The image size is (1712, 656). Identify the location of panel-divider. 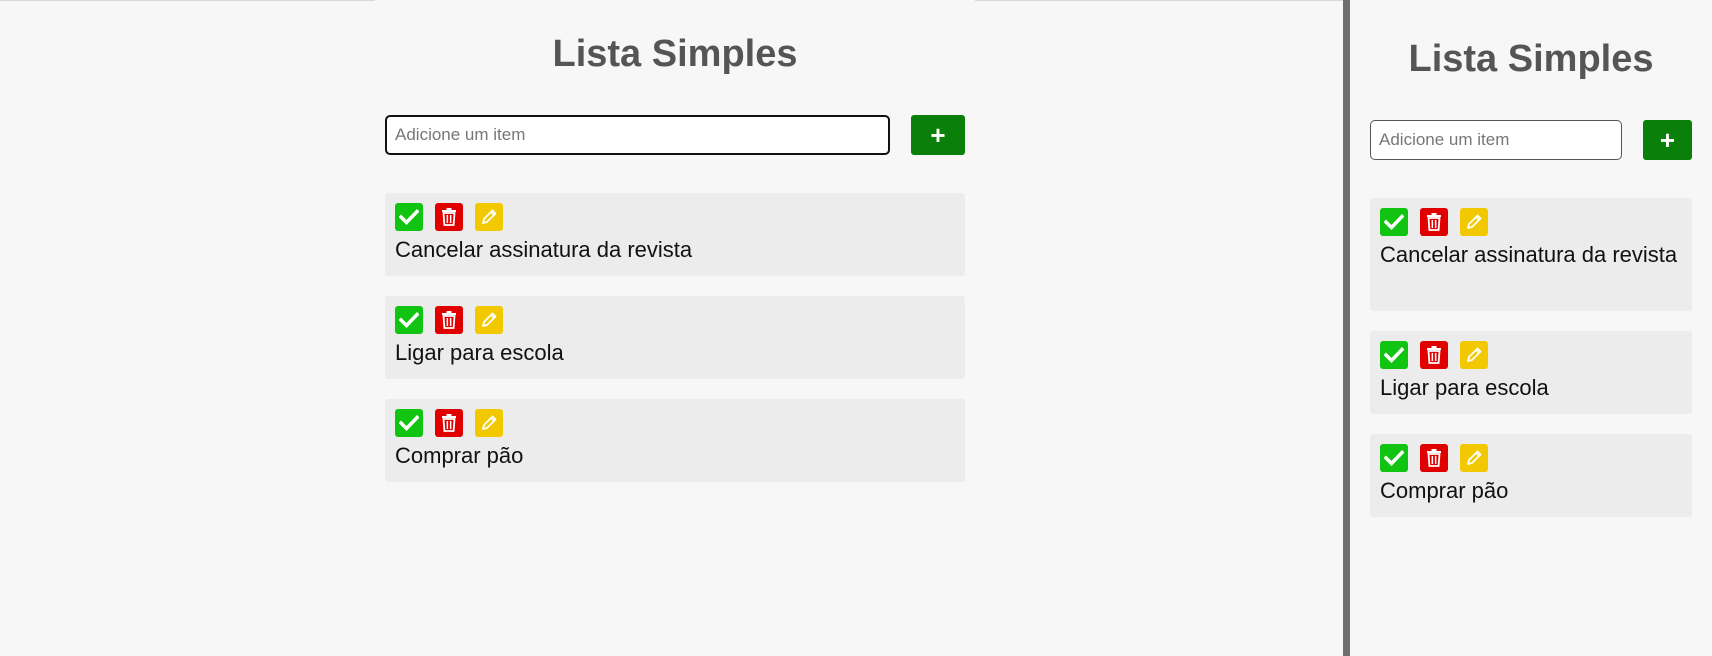
(1346, 328).